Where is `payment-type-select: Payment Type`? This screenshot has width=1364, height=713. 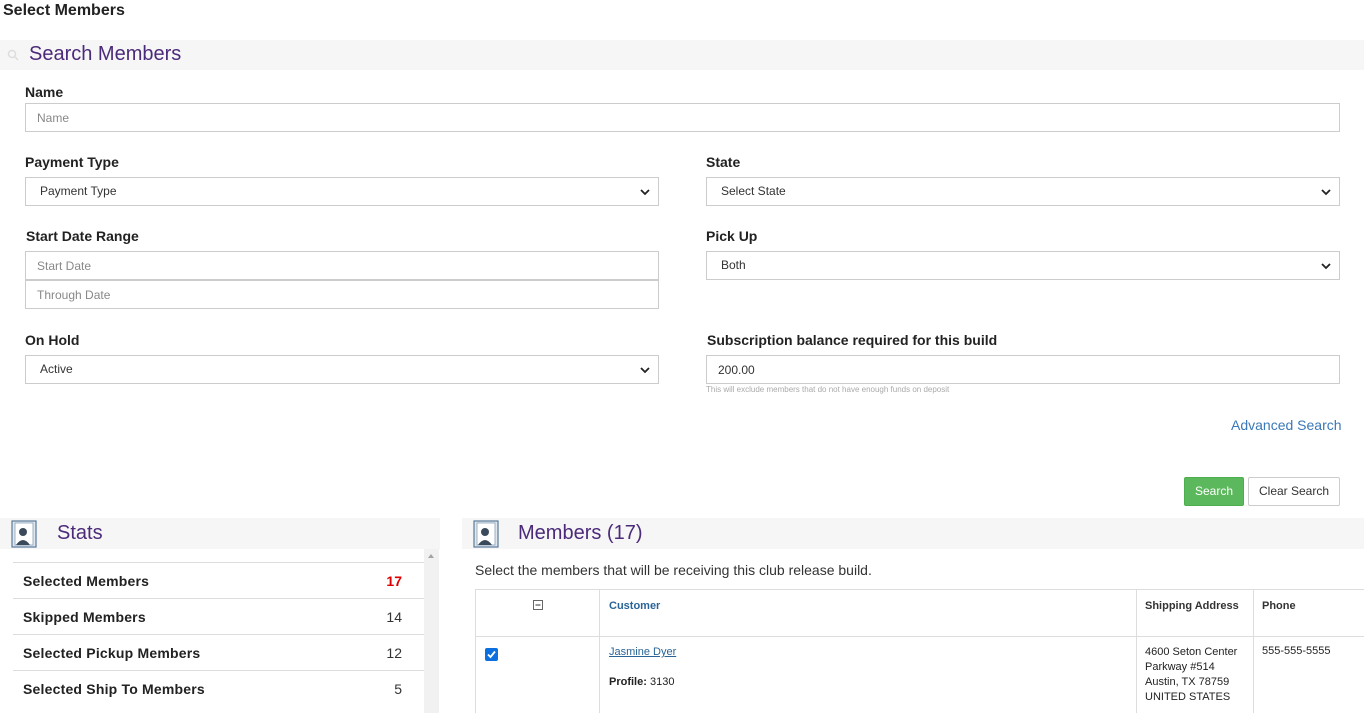 payment-type-select: Payment Type is located at coordinates (342, 191).